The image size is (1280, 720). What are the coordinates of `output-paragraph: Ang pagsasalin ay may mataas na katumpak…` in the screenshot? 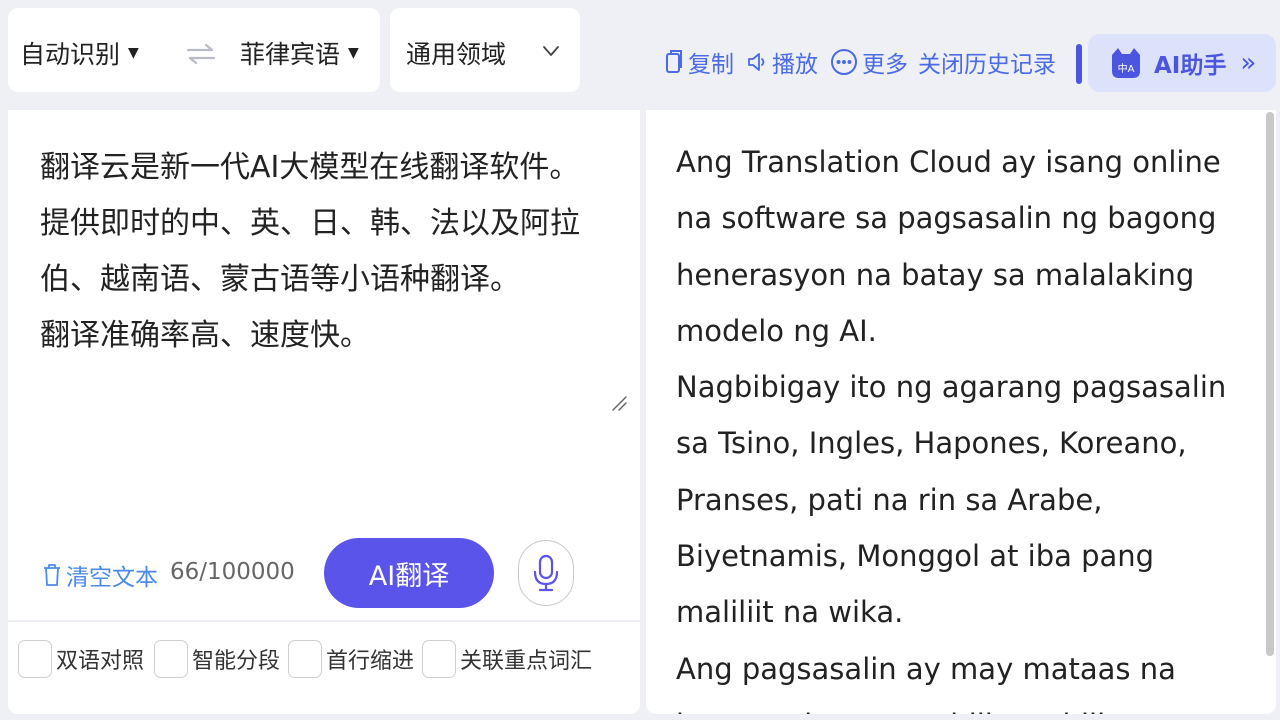 It's located at (926, 682).